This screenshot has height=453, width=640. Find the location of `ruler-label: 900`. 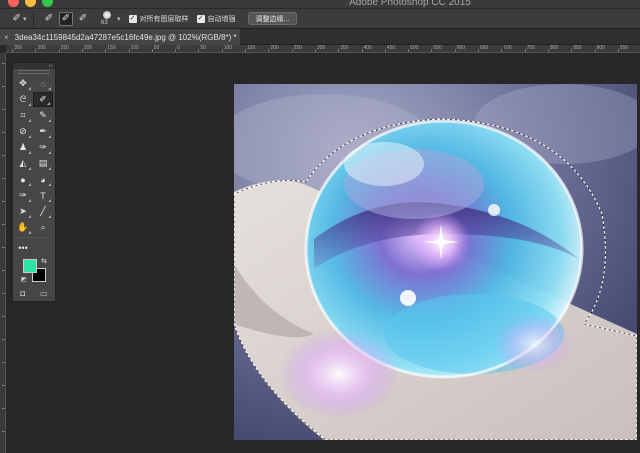

ruler-label: 900 is located at coordinates (600, 48).